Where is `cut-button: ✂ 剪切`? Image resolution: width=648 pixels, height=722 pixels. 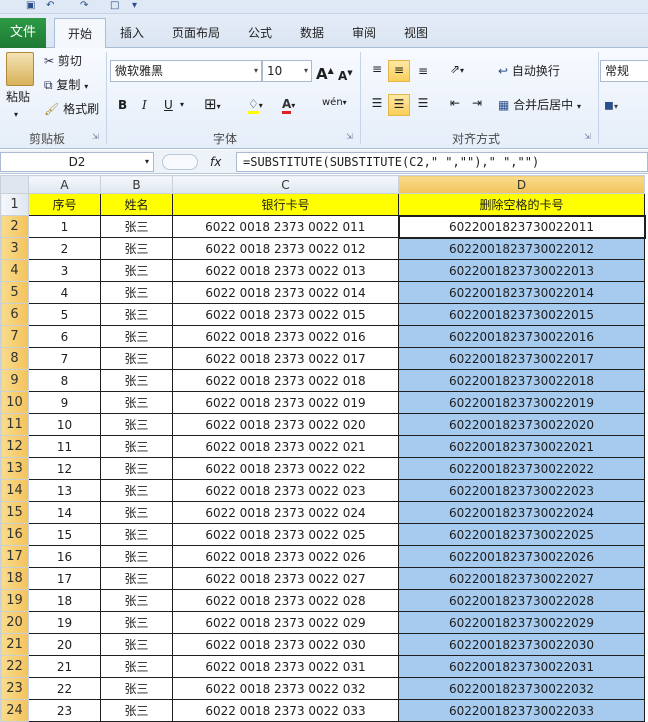
cut-button: ✂ 剪切 is located at coordinates (63, 61).